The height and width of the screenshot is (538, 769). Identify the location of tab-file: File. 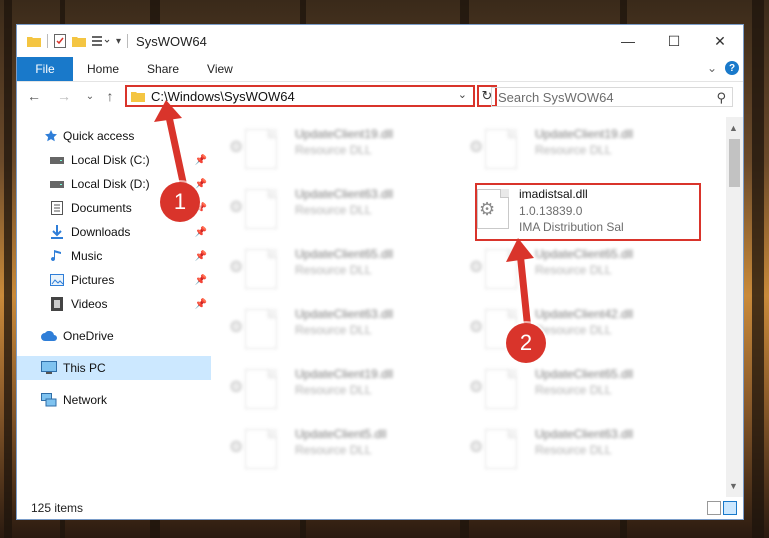
(45, 69).